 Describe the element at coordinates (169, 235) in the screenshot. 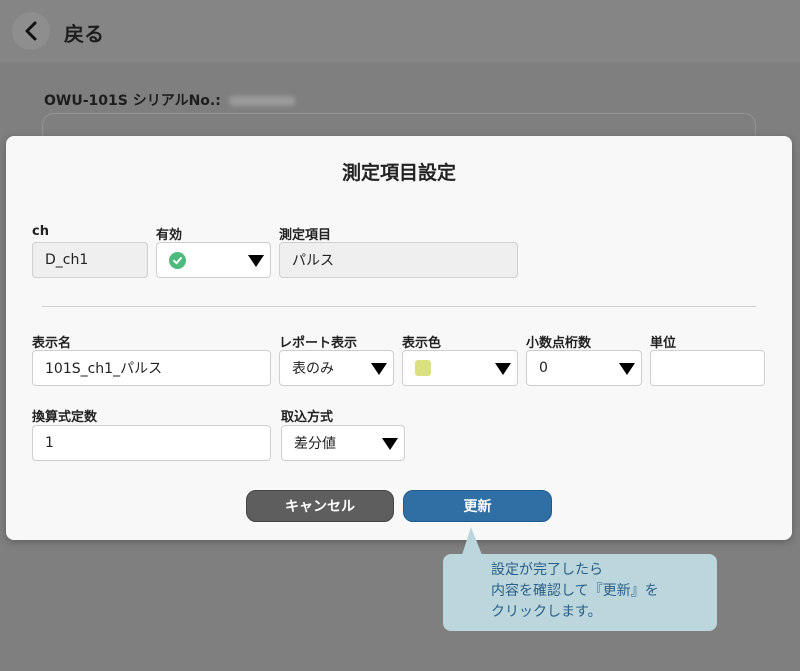

I see `enabled-label: 有効` at that location.